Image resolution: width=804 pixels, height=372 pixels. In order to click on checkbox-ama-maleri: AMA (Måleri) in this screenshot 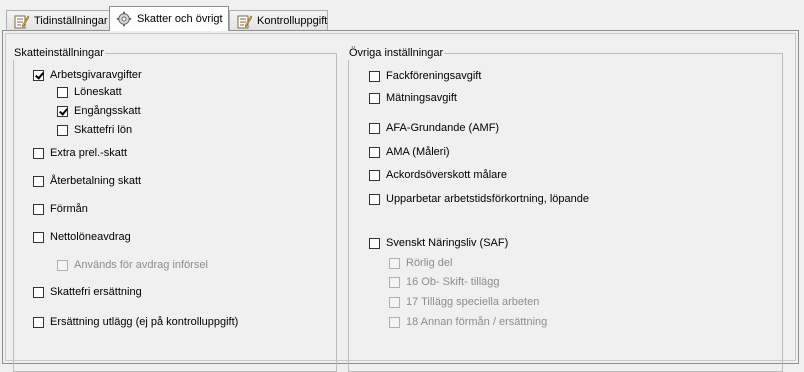, I will do `click(409, 152)`.